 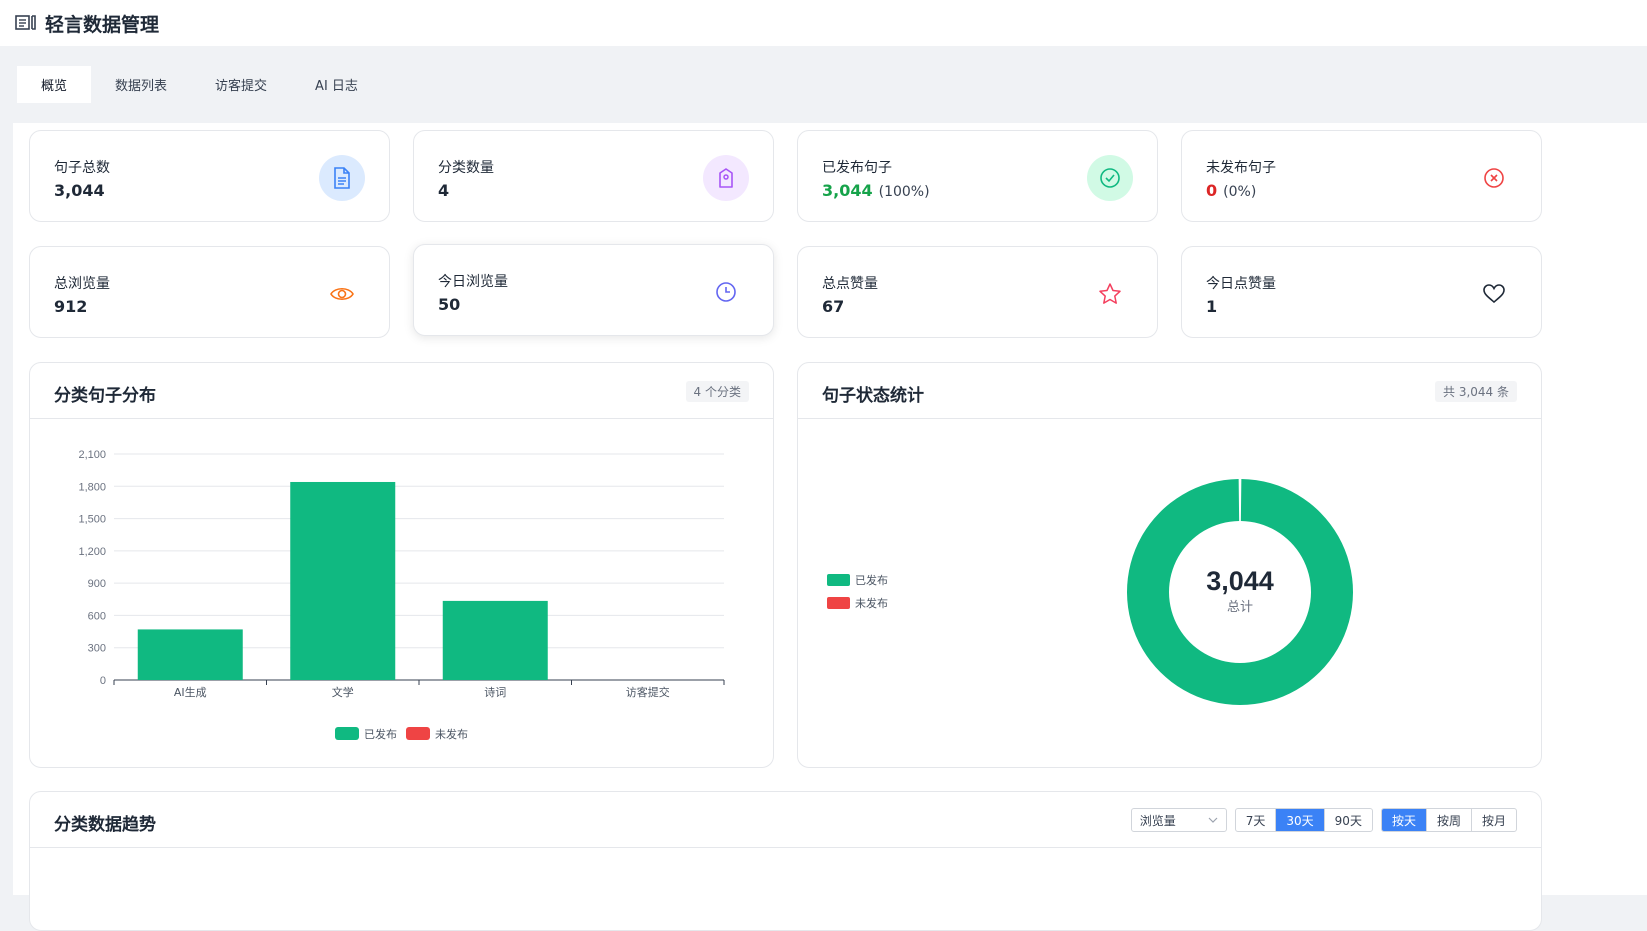 What do you see at coordinates (97, 616) in the screenshot?
I see `y-tick-label: 600` at bounding box center [97, 616].